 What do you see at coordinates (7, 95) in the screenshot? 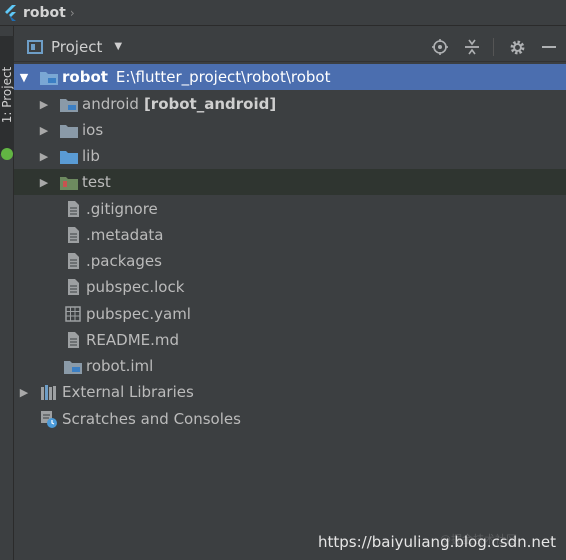
I see `project-tool-tab-label: 1: Project` at bounding box center [7, 95].